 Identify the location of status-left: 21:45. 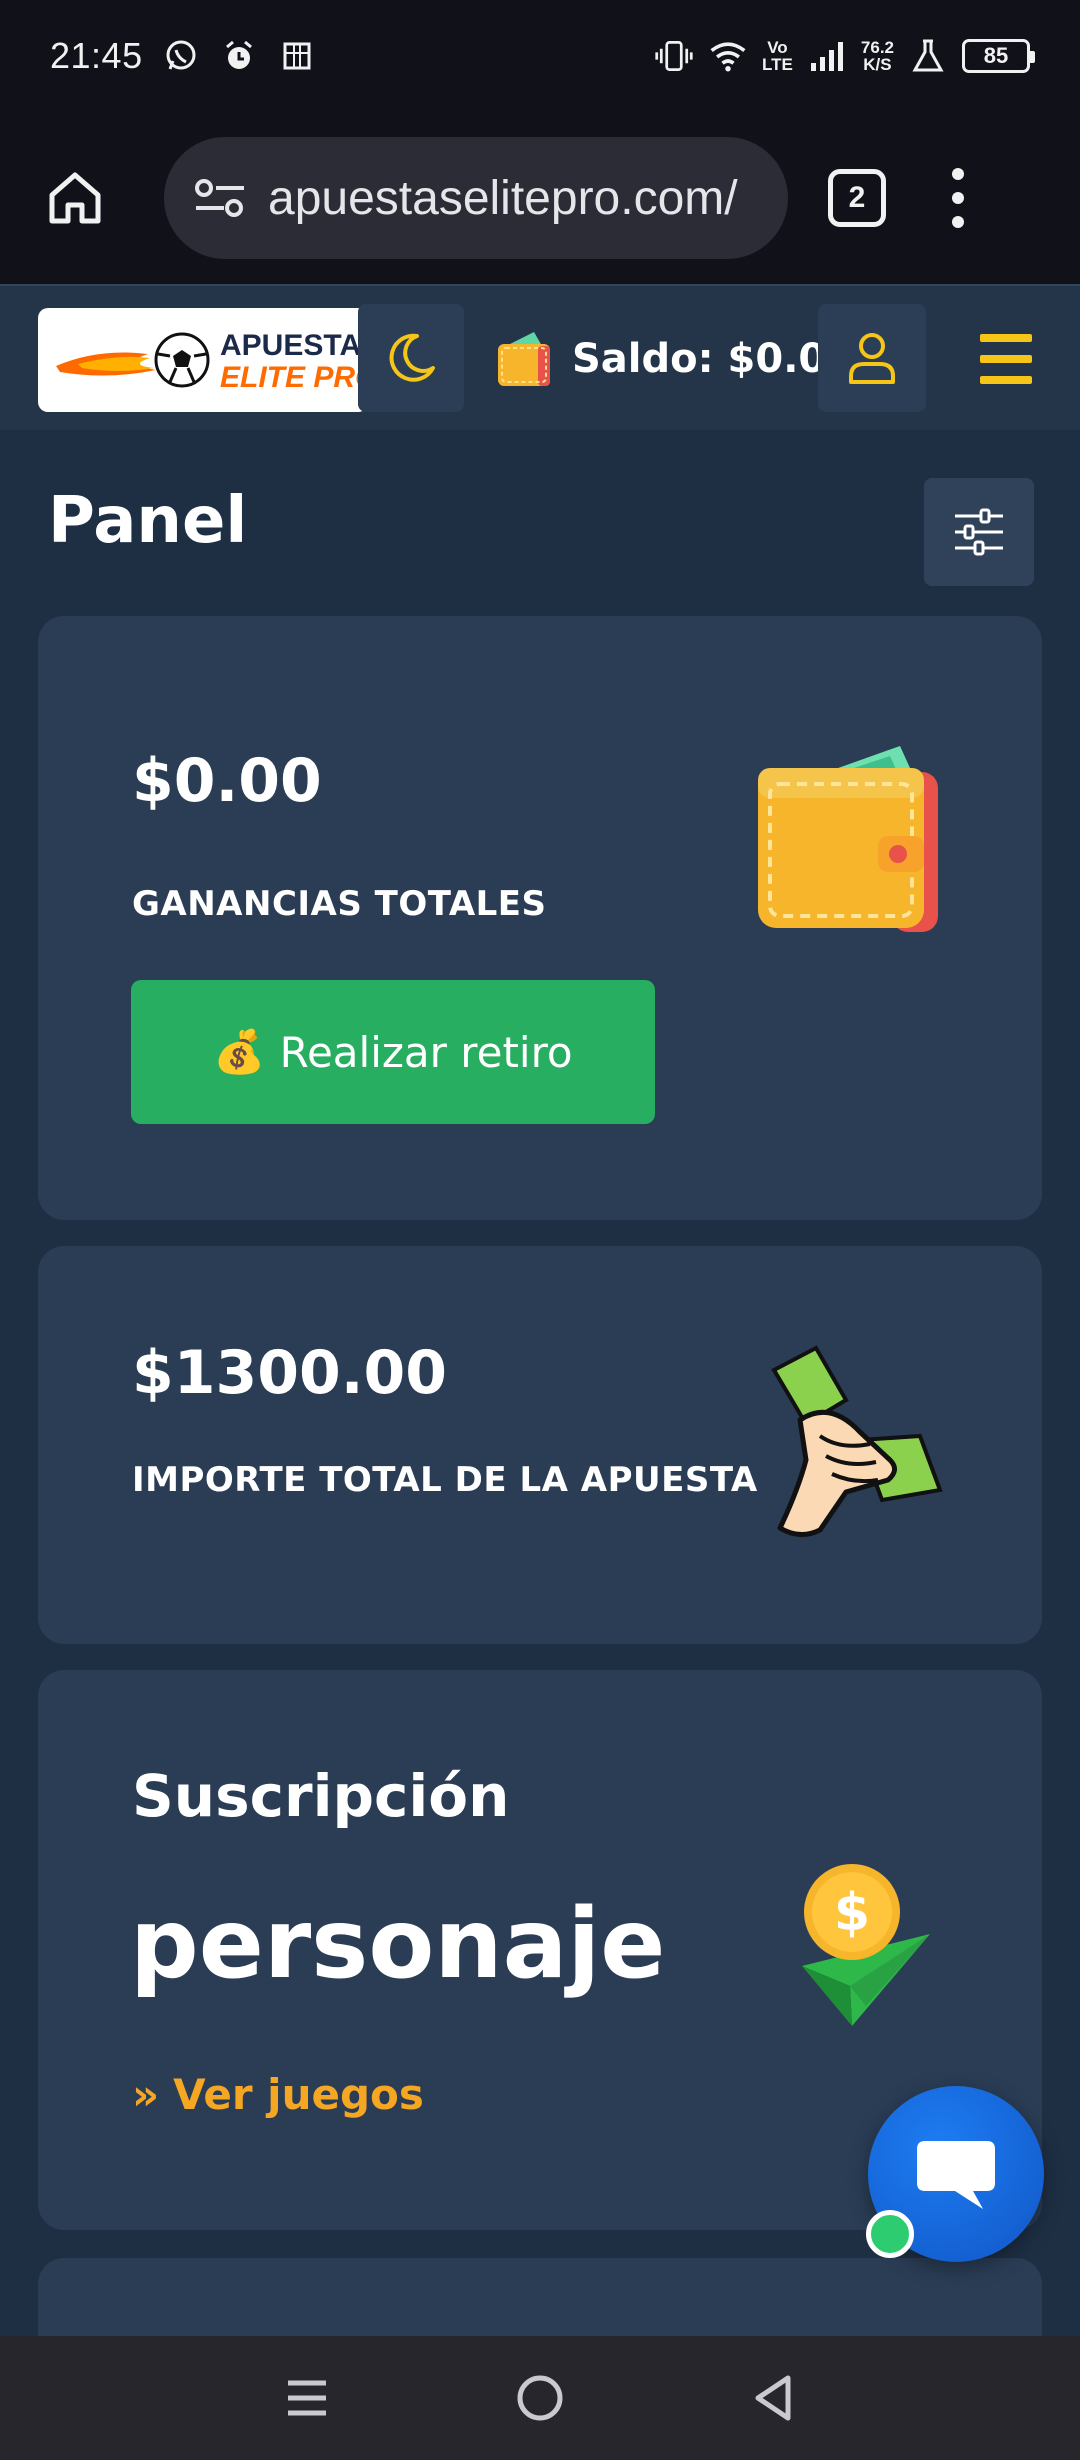
(183, 56).